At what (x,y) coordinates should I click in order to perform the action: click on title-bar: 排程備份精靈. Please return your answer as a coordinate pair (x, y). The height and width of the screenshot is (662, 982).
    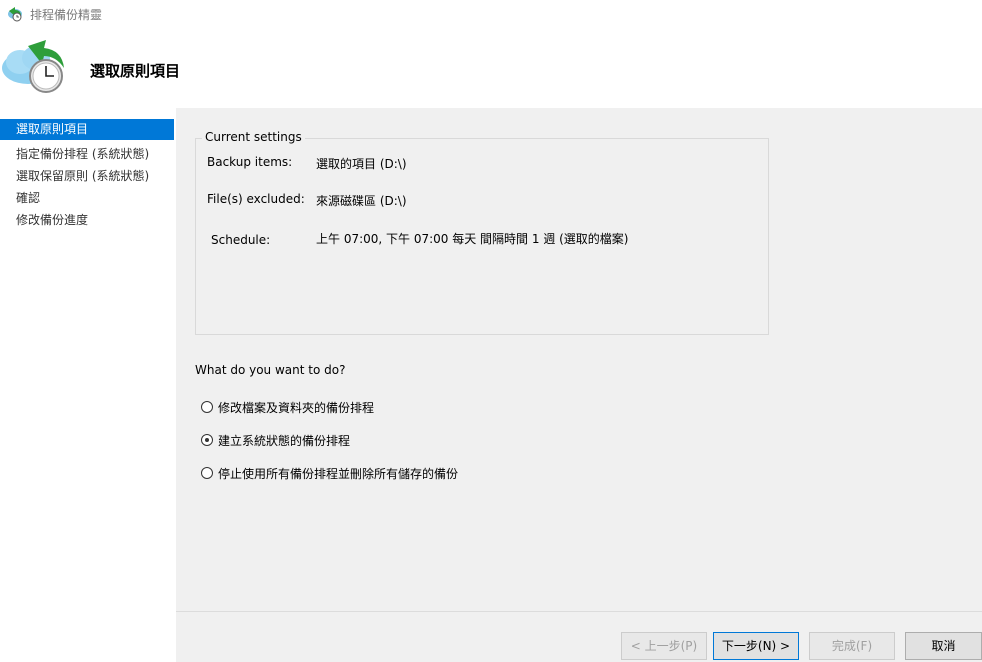
    Looking at the image, I should click on (491, 14).